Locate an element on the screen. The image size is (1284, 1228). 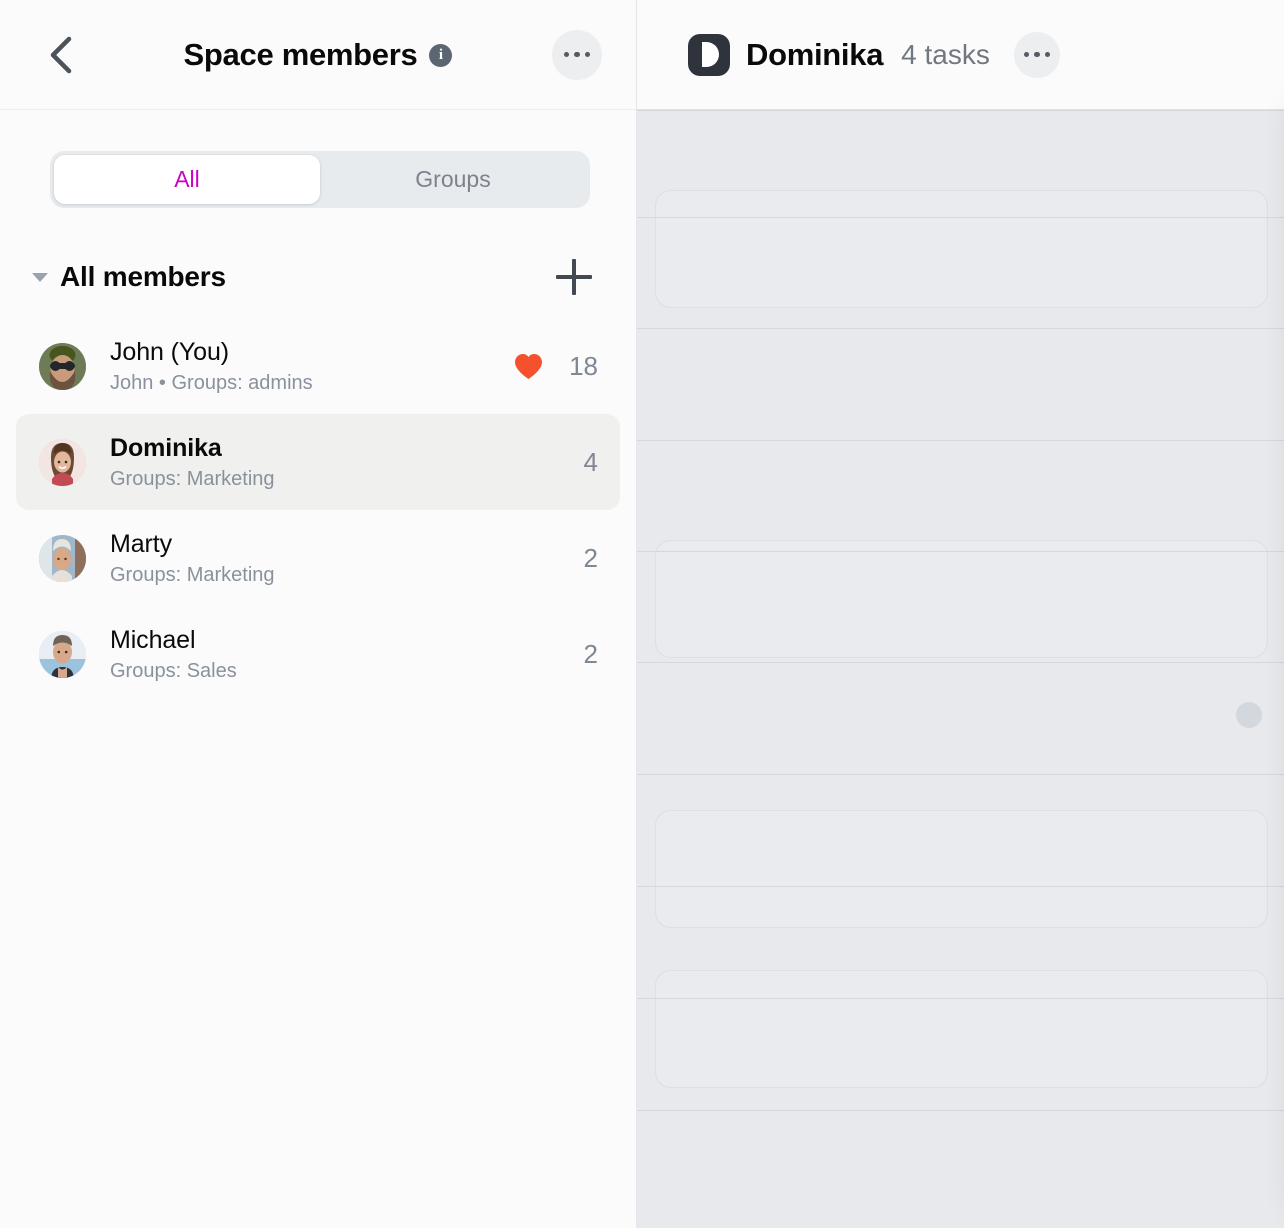
task-list-title: Dominika is located at coordinates (815, 54).